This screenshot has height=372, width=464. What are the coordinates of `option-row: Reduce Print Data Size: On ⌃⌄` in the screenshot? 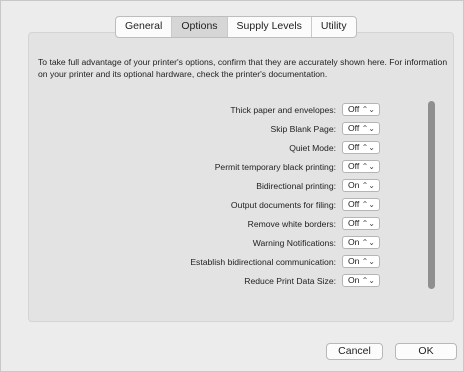 It's located at (233, 281).